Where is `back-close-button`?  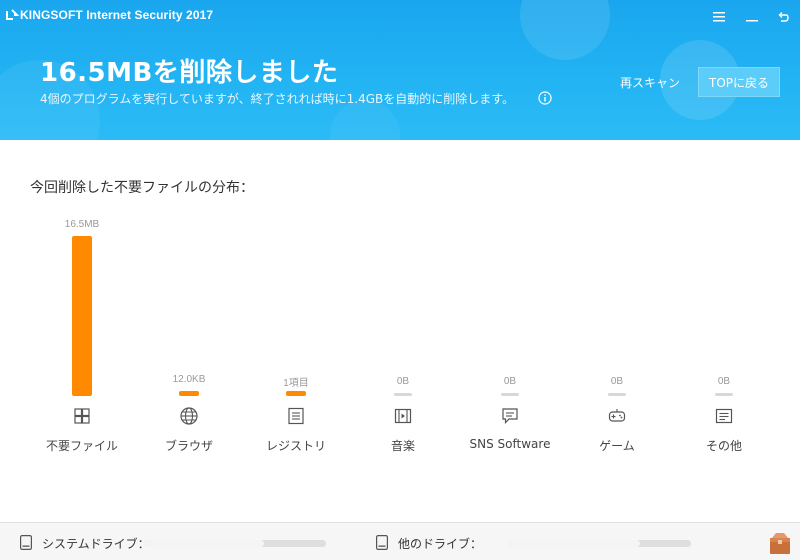 back-close-button is located at coordinates (783, 17).